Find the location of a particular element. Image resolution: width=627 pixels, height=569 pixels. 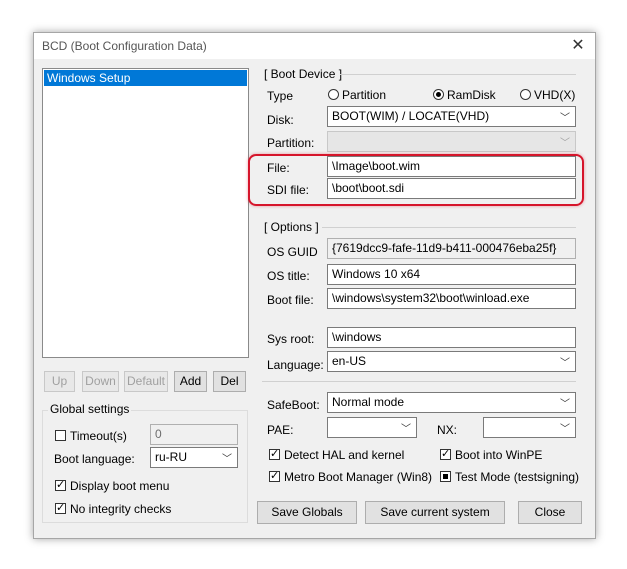

options-separator is located at coordinates (449, 227).